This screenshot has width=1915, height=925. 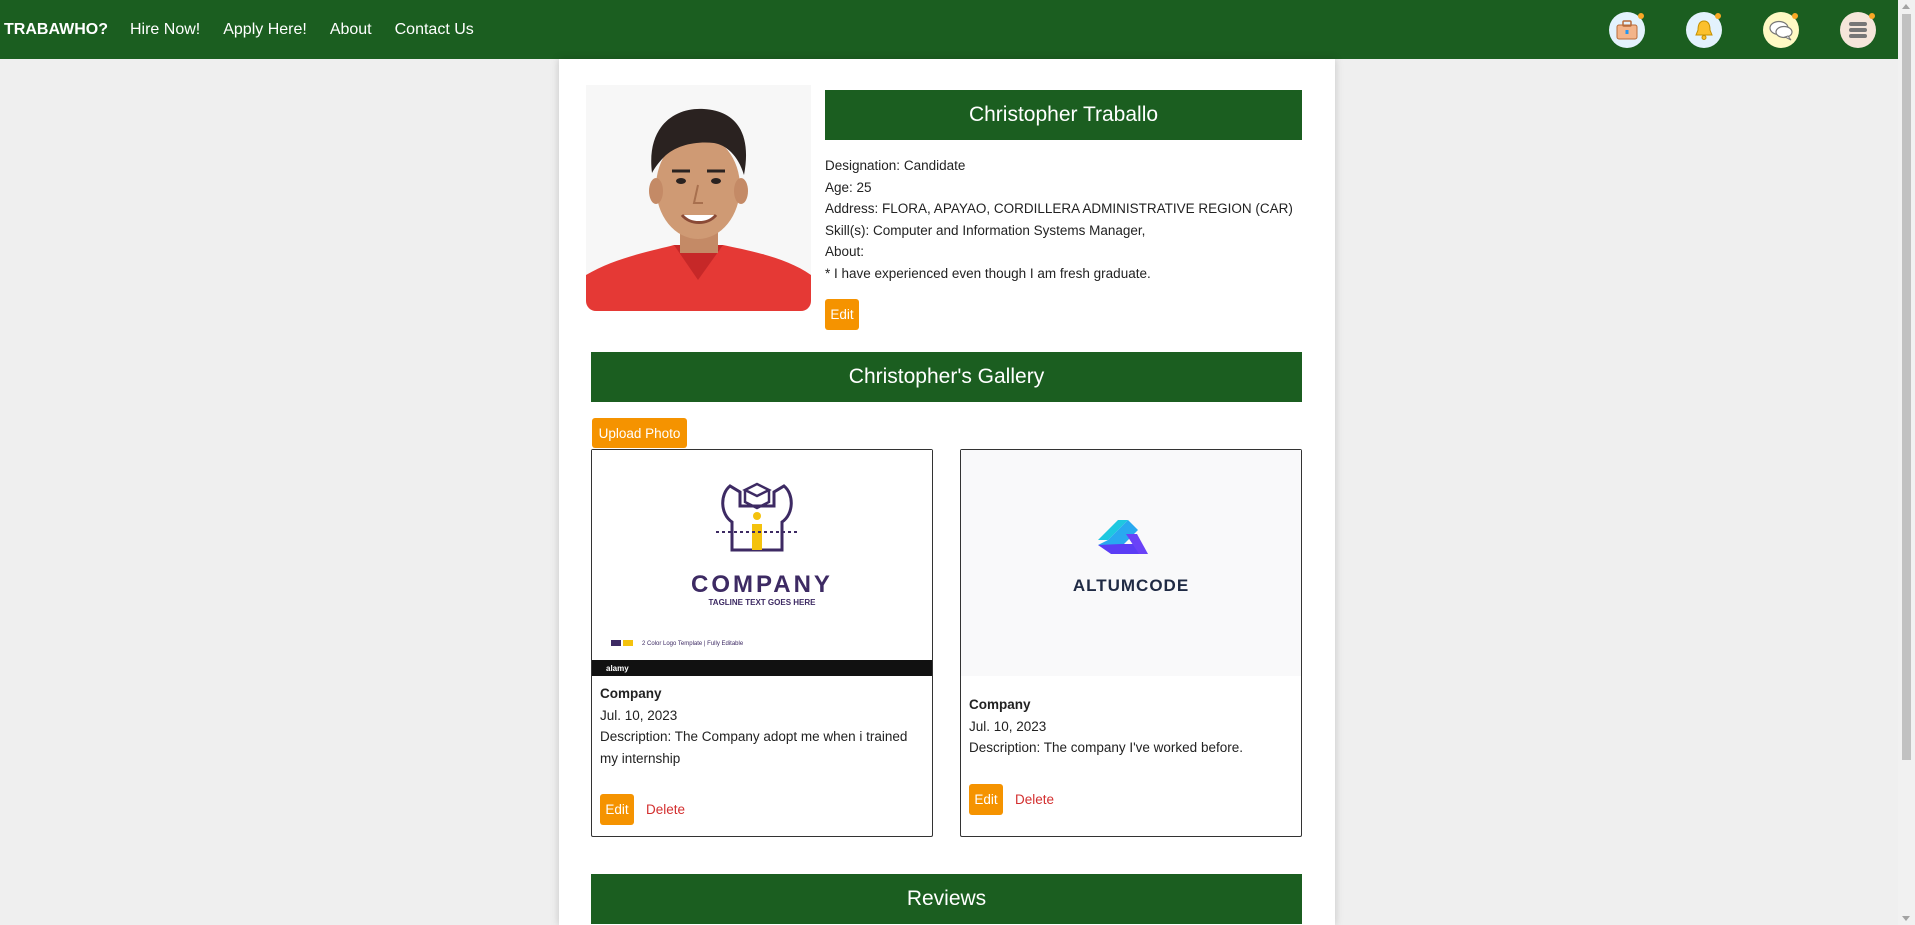 What do you see at coordinates (1906, 918) in the screenshot?
I see `scroll-down-arrow-icon` at bounding box center [1906, 918].